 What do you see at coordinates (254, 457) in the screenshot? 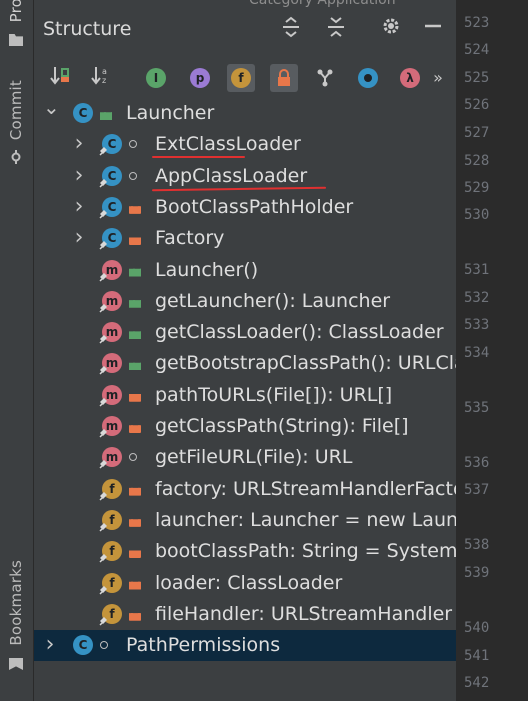
I see `tree-item-label: getFileURL(File): URL` at bounding box center [254, 457].